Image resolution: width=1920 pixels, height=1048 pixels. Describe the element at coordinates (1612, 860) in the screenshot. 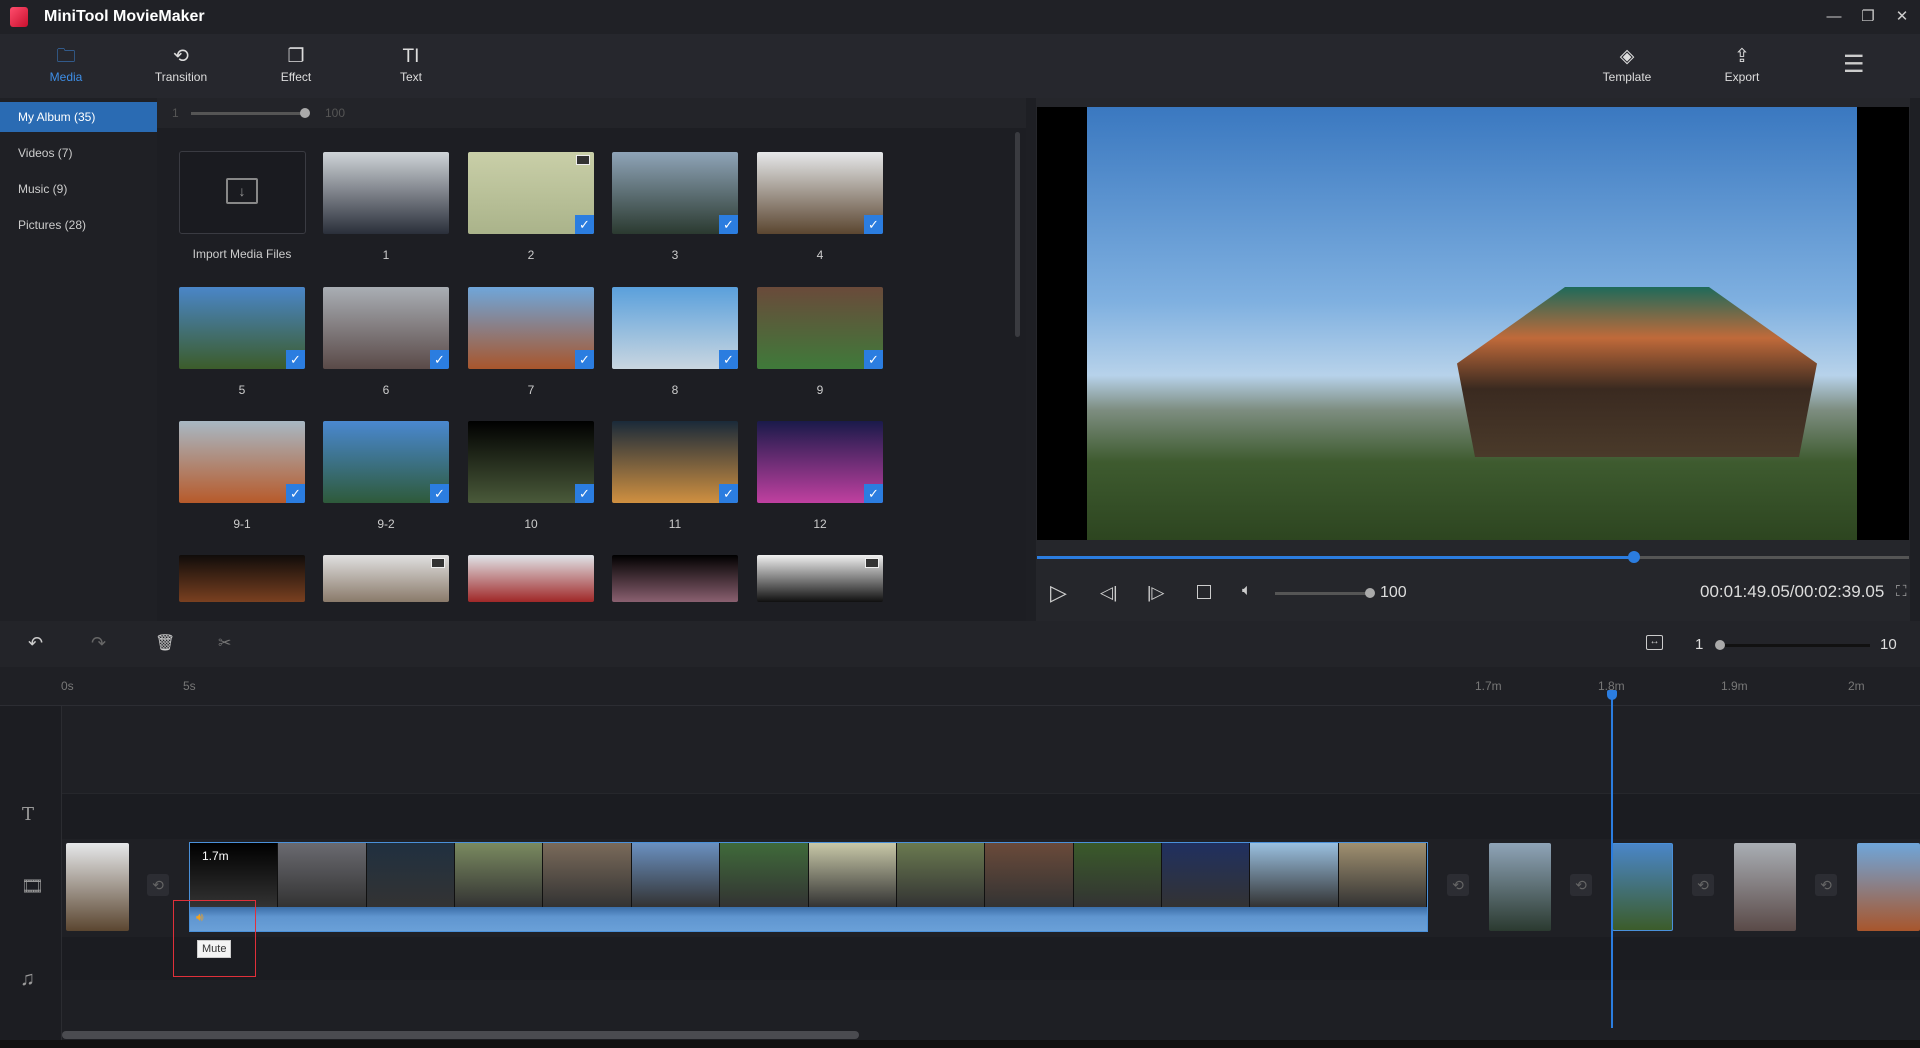

I see `timeline-playhead` at that location.